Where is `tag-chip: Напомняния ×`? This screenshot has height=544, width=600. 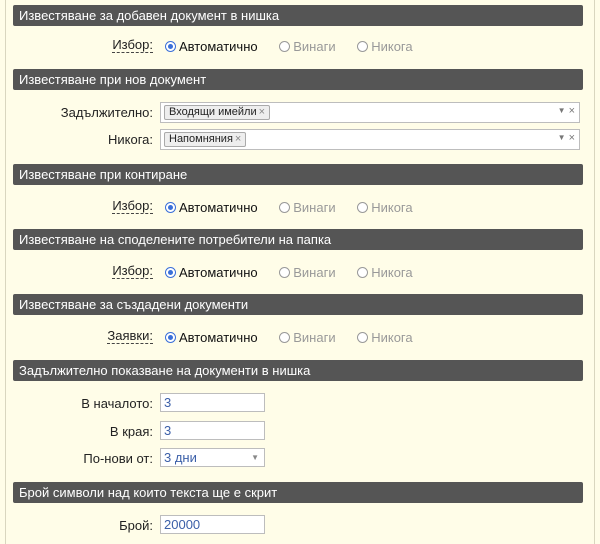
tag-chip: Напомняния × is located at coordinates (205, 139).